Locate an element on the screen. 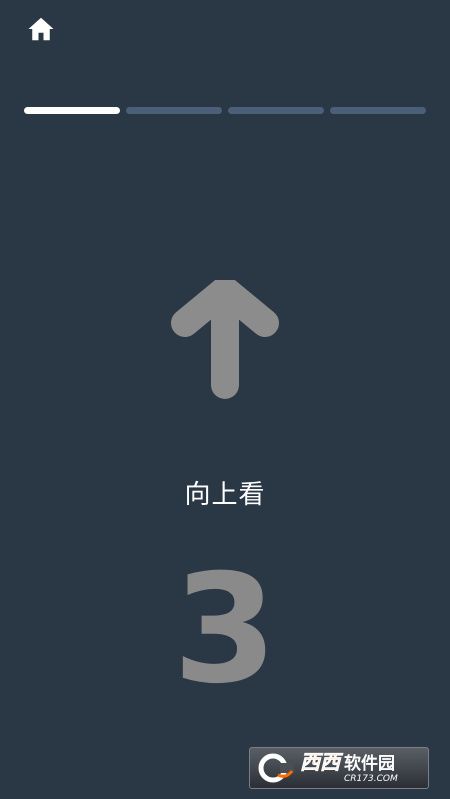 This screenshot has height=799, width=450. instruction-text: 向上看 is located at coordinates (225, 495).